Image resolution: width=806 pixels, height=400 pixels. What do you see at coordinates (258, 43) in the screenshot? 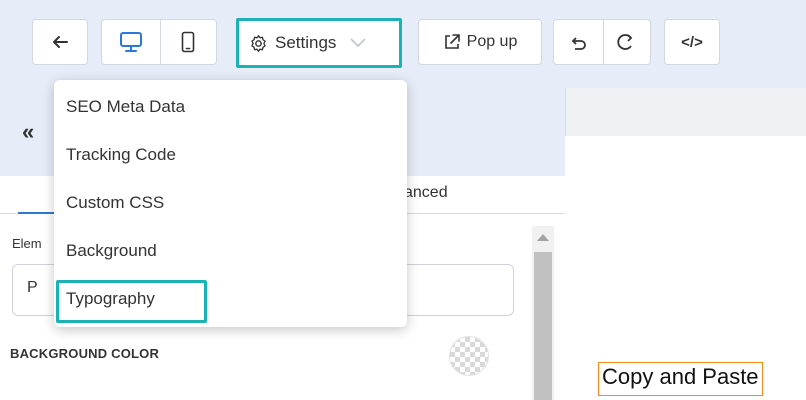
I see `gear-icon` at bounding box center [258, 43].